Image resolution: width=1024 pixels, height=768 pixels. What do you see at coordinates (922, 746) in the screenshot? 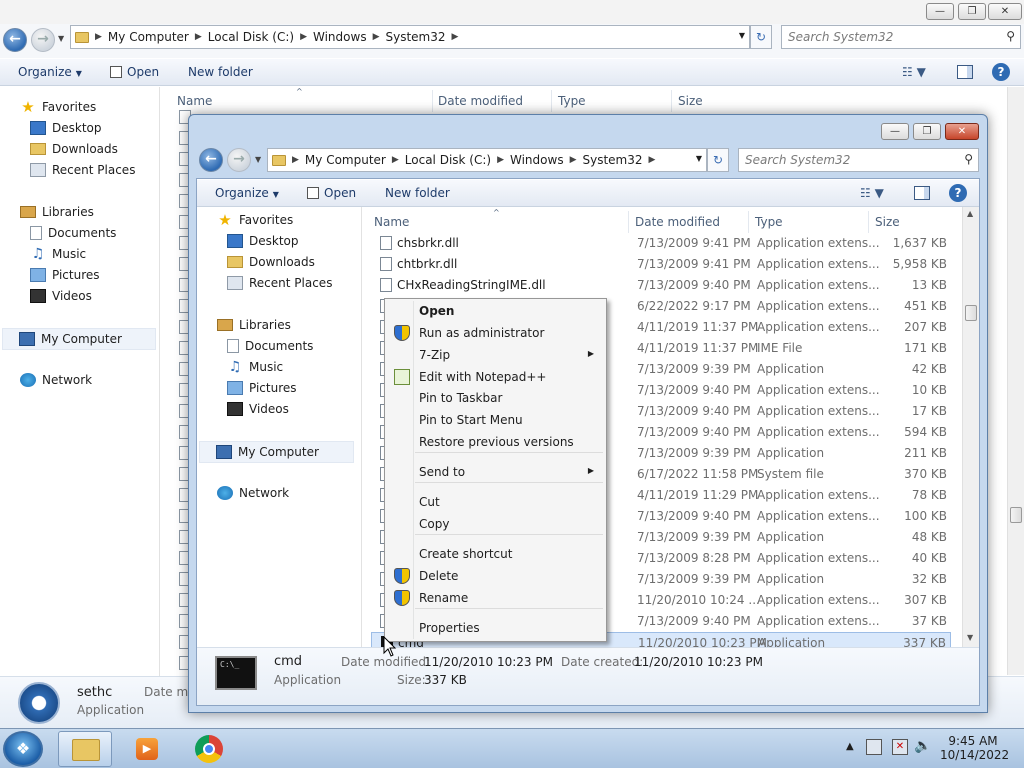
I see `volume-icon: 🔈` at bounding box center [922, 746].